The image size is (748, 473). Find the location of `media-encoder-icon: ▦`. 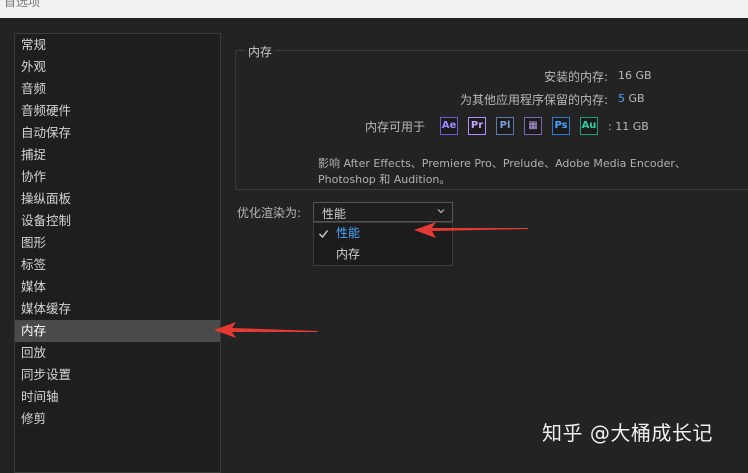

media-encoder-icon: ▦ is located at coordinates (533, 126).